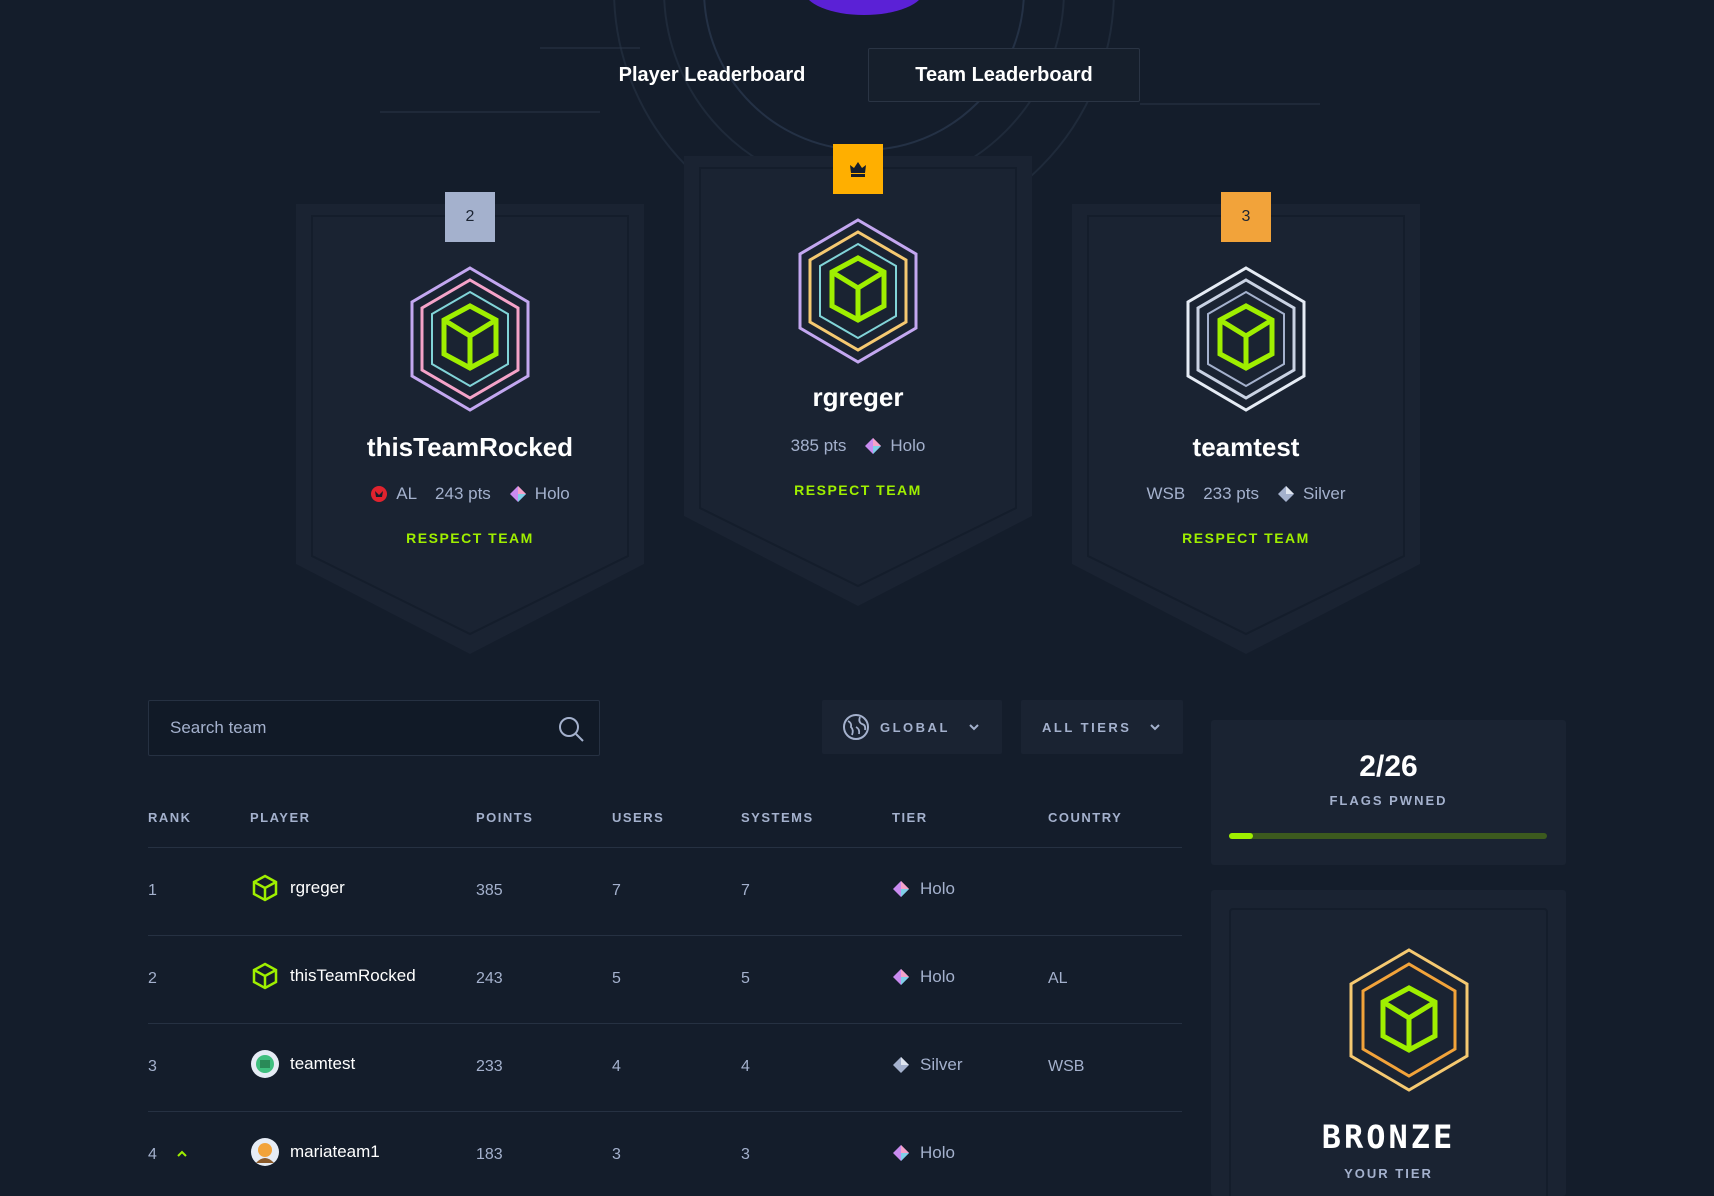  I want to click on search-input, so click(374, 728).